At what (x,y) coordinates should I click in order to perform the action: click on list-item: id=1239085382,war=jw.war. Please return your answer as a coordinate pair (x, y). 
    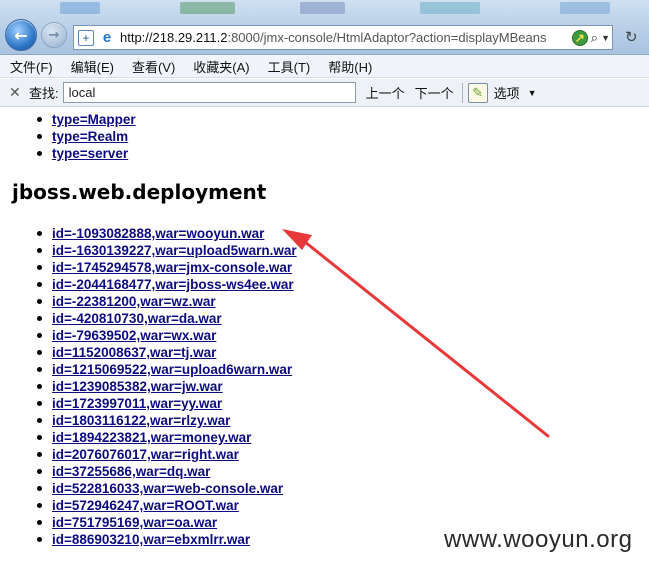
    Looking at the image, I should click on (148, 385).